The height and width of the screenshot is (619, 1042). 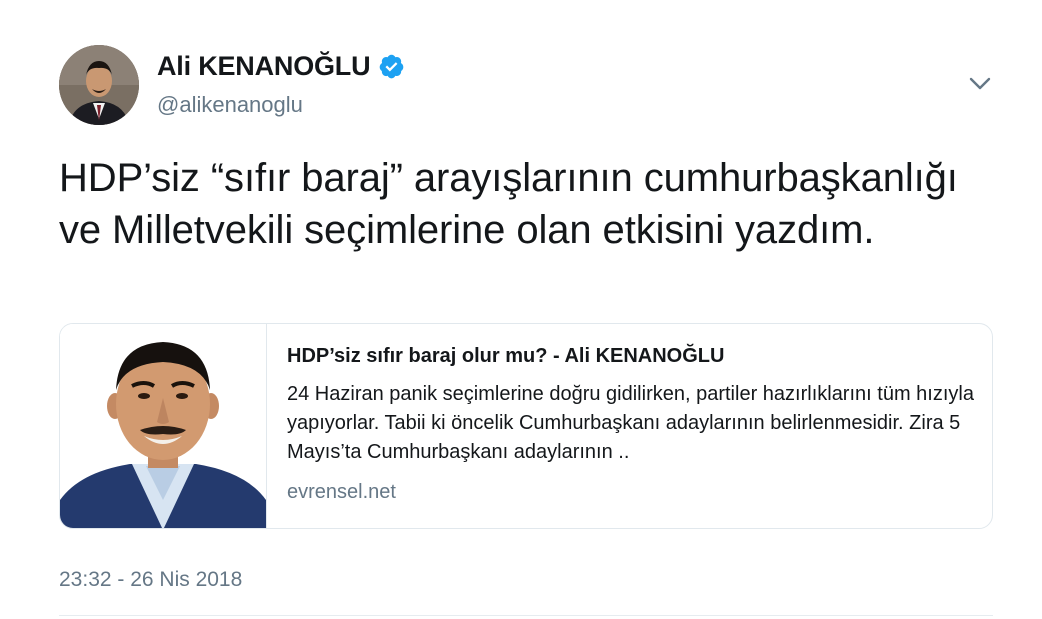 I want to click on display-name: Ali KENANOĞLU, so click(x=264, y=66).